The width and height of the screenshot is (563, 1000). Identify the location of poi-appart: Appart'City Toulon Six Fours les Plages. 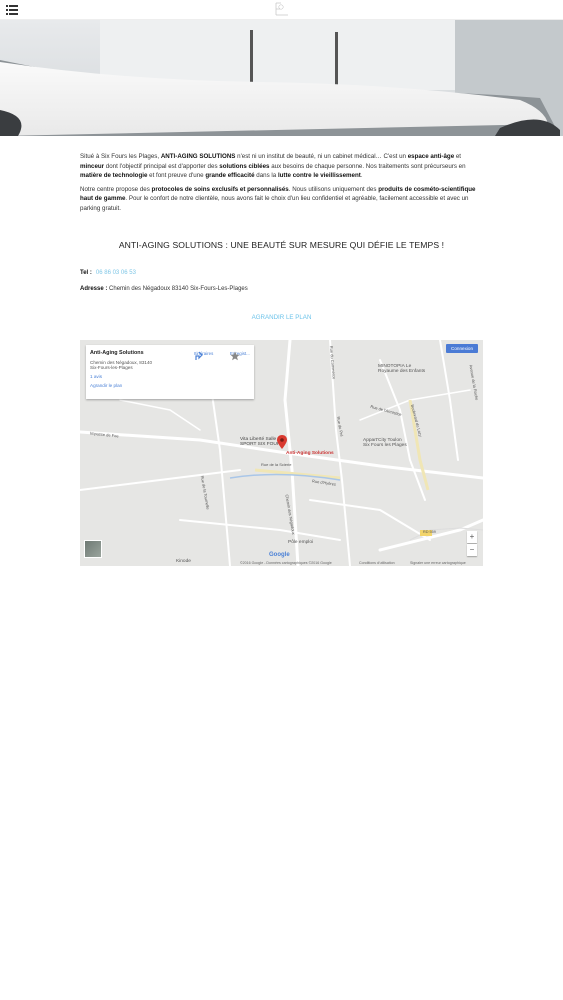
(385, 443).